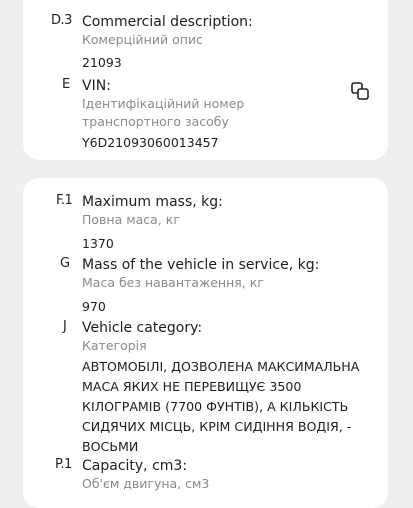 This screenshot has height=508, width=413. Describe the element at coordinates (167, 22) in the screenshot. I see `field-label: Commercial description:` at that location.